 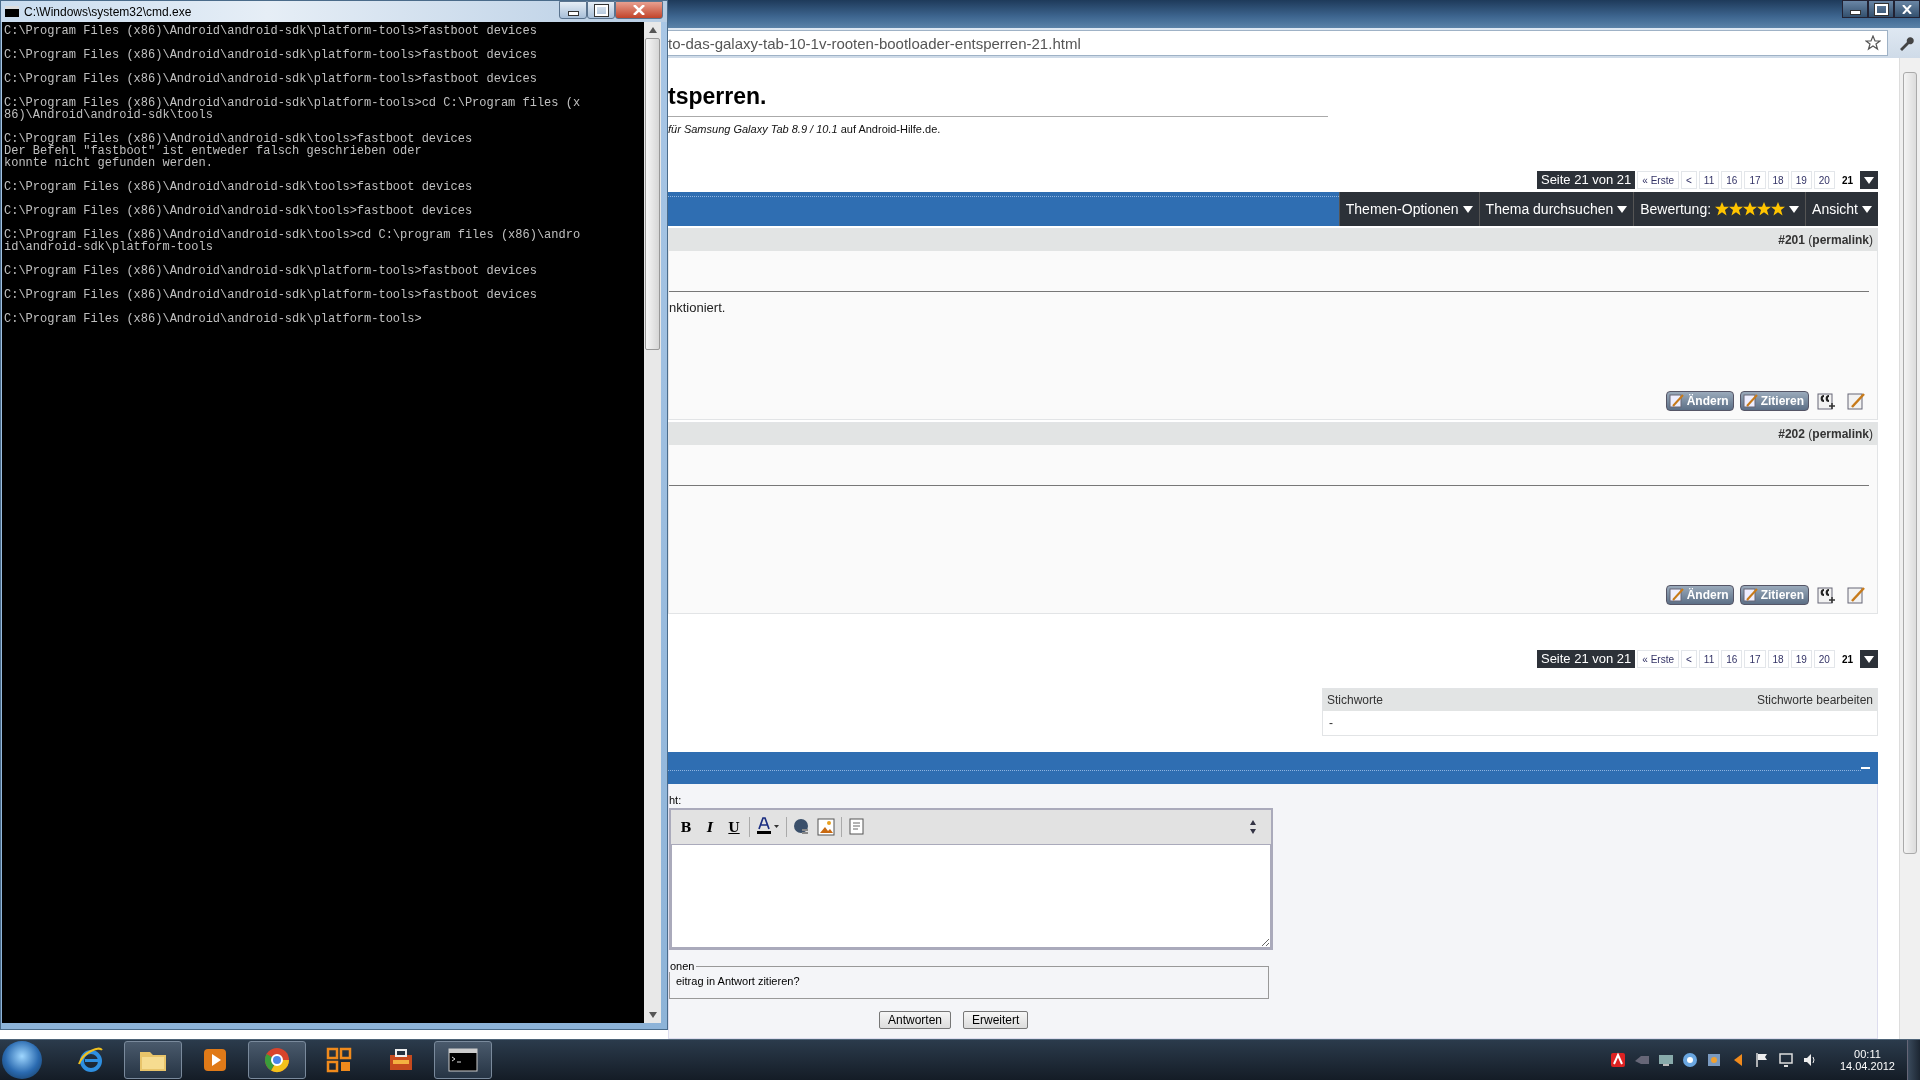 What do you see at coordinates (293, 235) in the screenshot?
I see `console-line: C:\Program Files (x86)\Android\android-sdk\tools>cd C:\program files (x86)\andro` at bounding box center [293, 235].